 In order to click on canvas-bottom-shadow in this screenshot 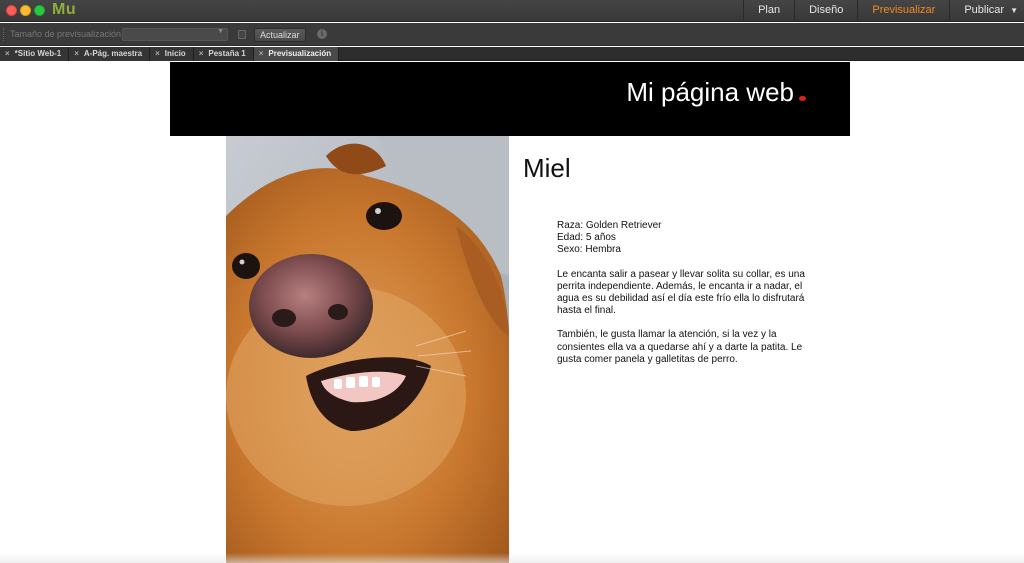, I will do `click(512, 558)`.